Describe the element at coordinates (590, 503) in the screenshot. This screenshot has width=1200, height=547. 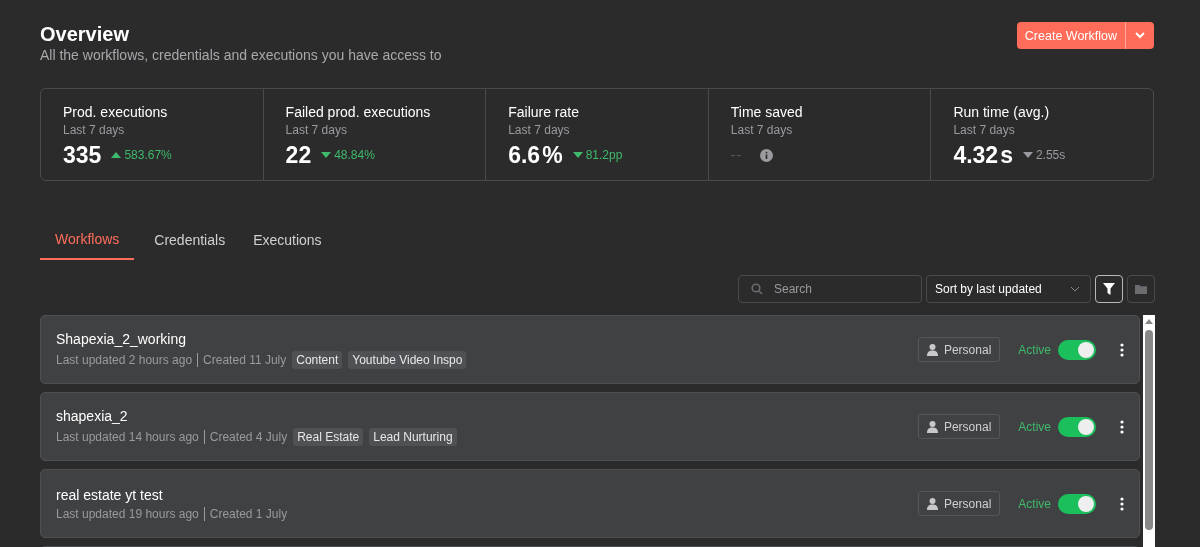
I see `workflow-card: real estate yt test Last updated 19 hours ago Created 1 July Personal Active` at that location.